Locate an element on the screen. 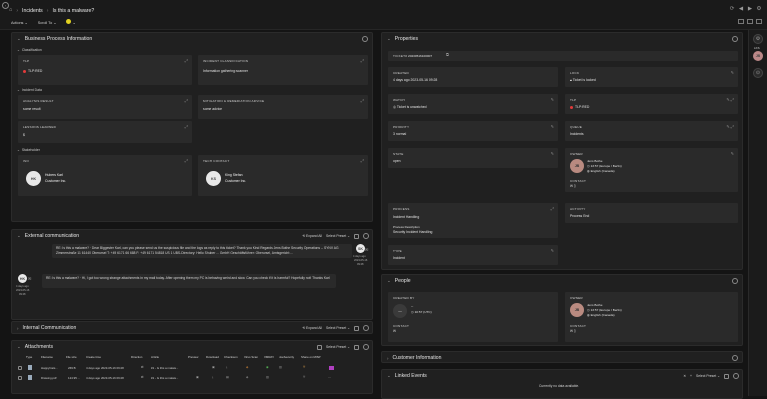 Image resolution: width=767 pixels, height=399 pixels. file-name: Drawing.pdf is located at coordinates (48, 378).